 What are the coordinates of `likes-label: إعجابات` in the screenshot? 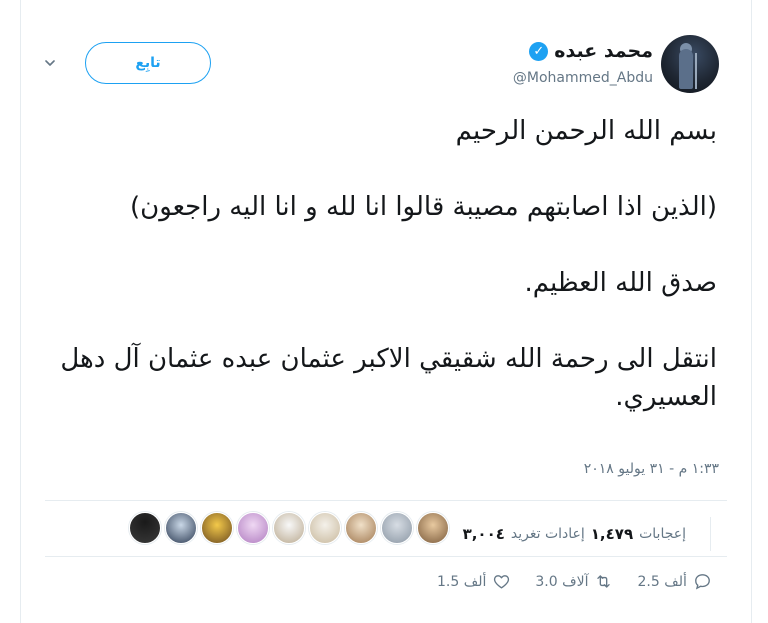 It's located at (662, 534).